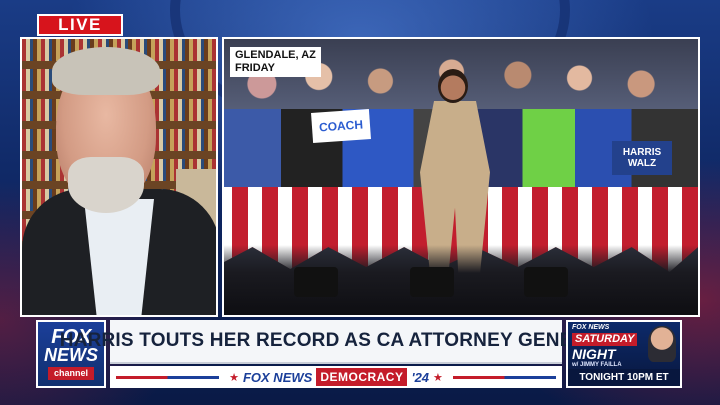 This screenshot has width=720, height=405. What do you see at coordinates (642, 163) in the screenshot?
I see `crowd-sign-walz-text: WALZ` at bounding box center [642, 163].